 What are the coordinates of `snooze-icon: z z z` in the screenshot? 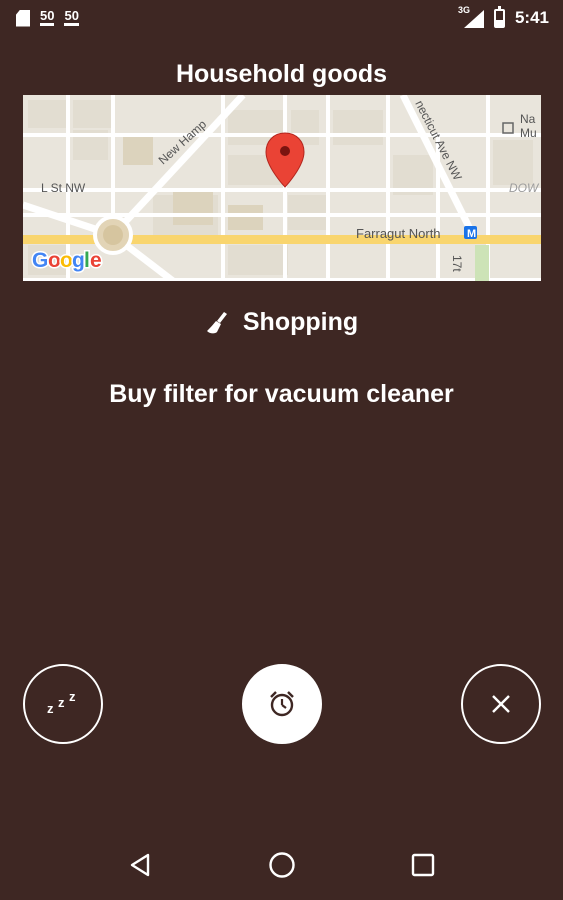 It's located at (61, 702).